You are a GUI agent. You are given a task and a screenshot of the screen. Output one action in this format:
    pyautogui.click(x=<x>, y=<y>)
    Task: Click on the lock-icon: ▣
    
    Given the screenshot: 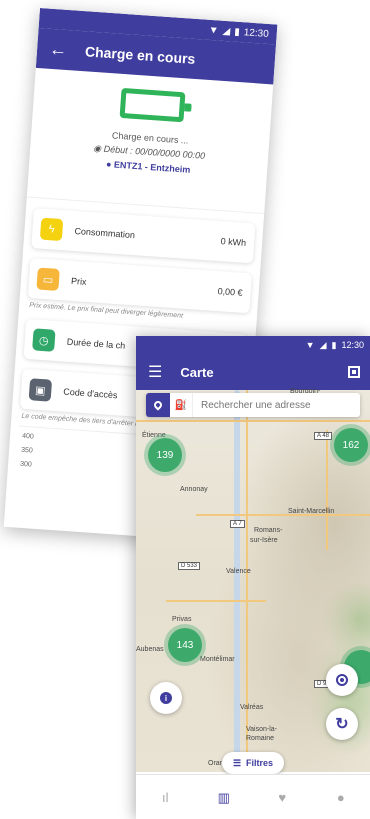 What is the action you would take?
    pyautogui.click(x=40, y=390)
    